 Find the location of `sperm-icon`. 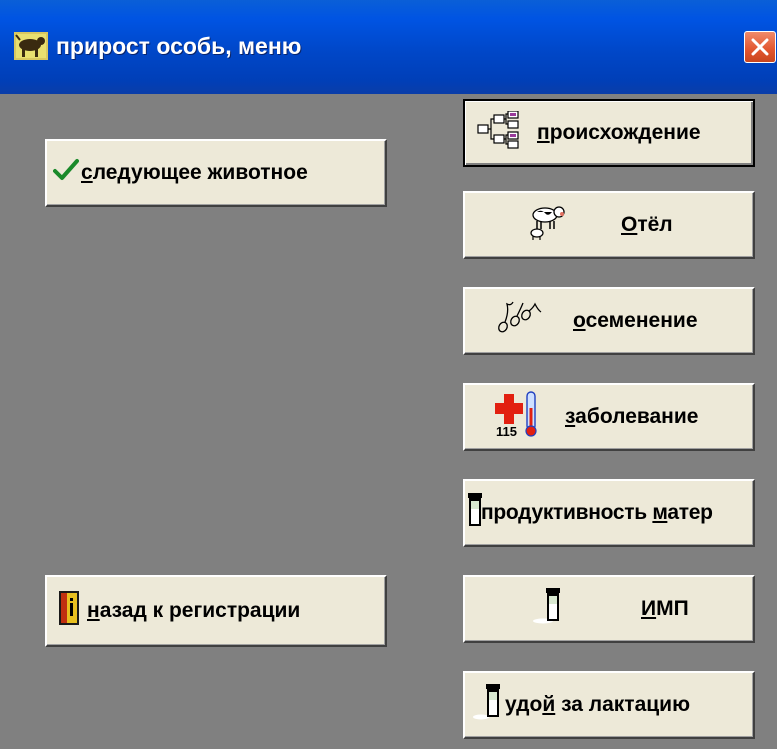

sperm-icon is located at coordinates (519, 321).